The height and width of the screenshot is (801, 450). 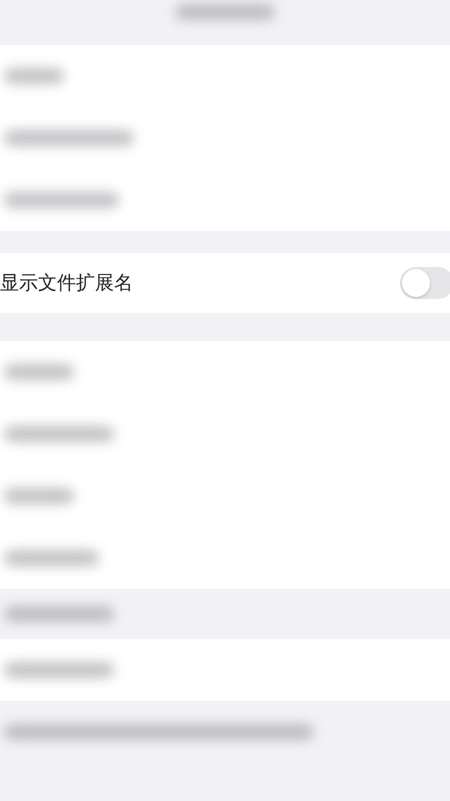 I want to click on toggle-switch, so click(x=425, y=283).